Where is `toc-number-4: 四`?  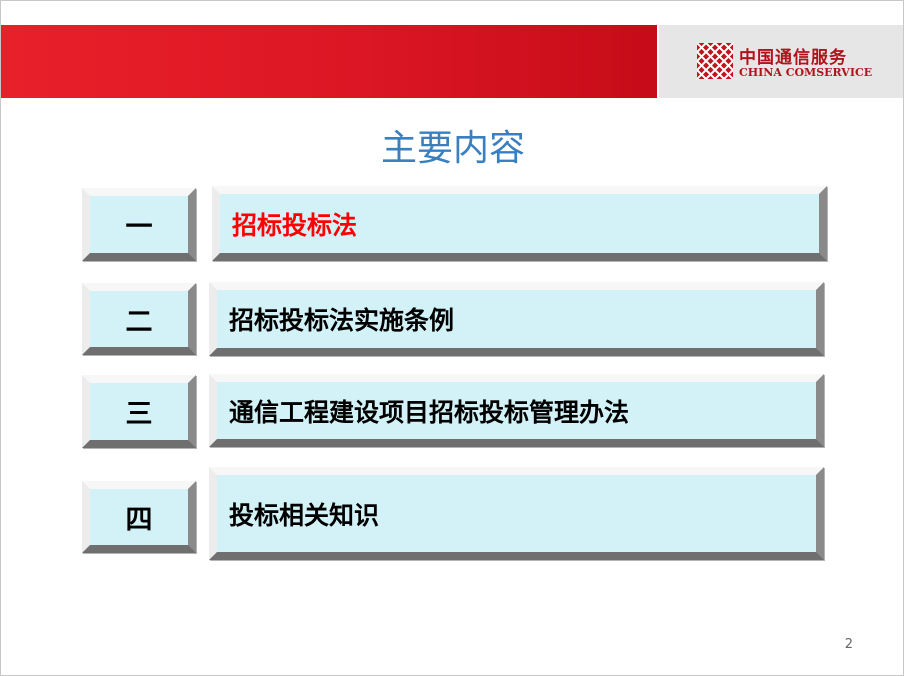
toc-number-4: 四 is located at coordinates (139, 517).